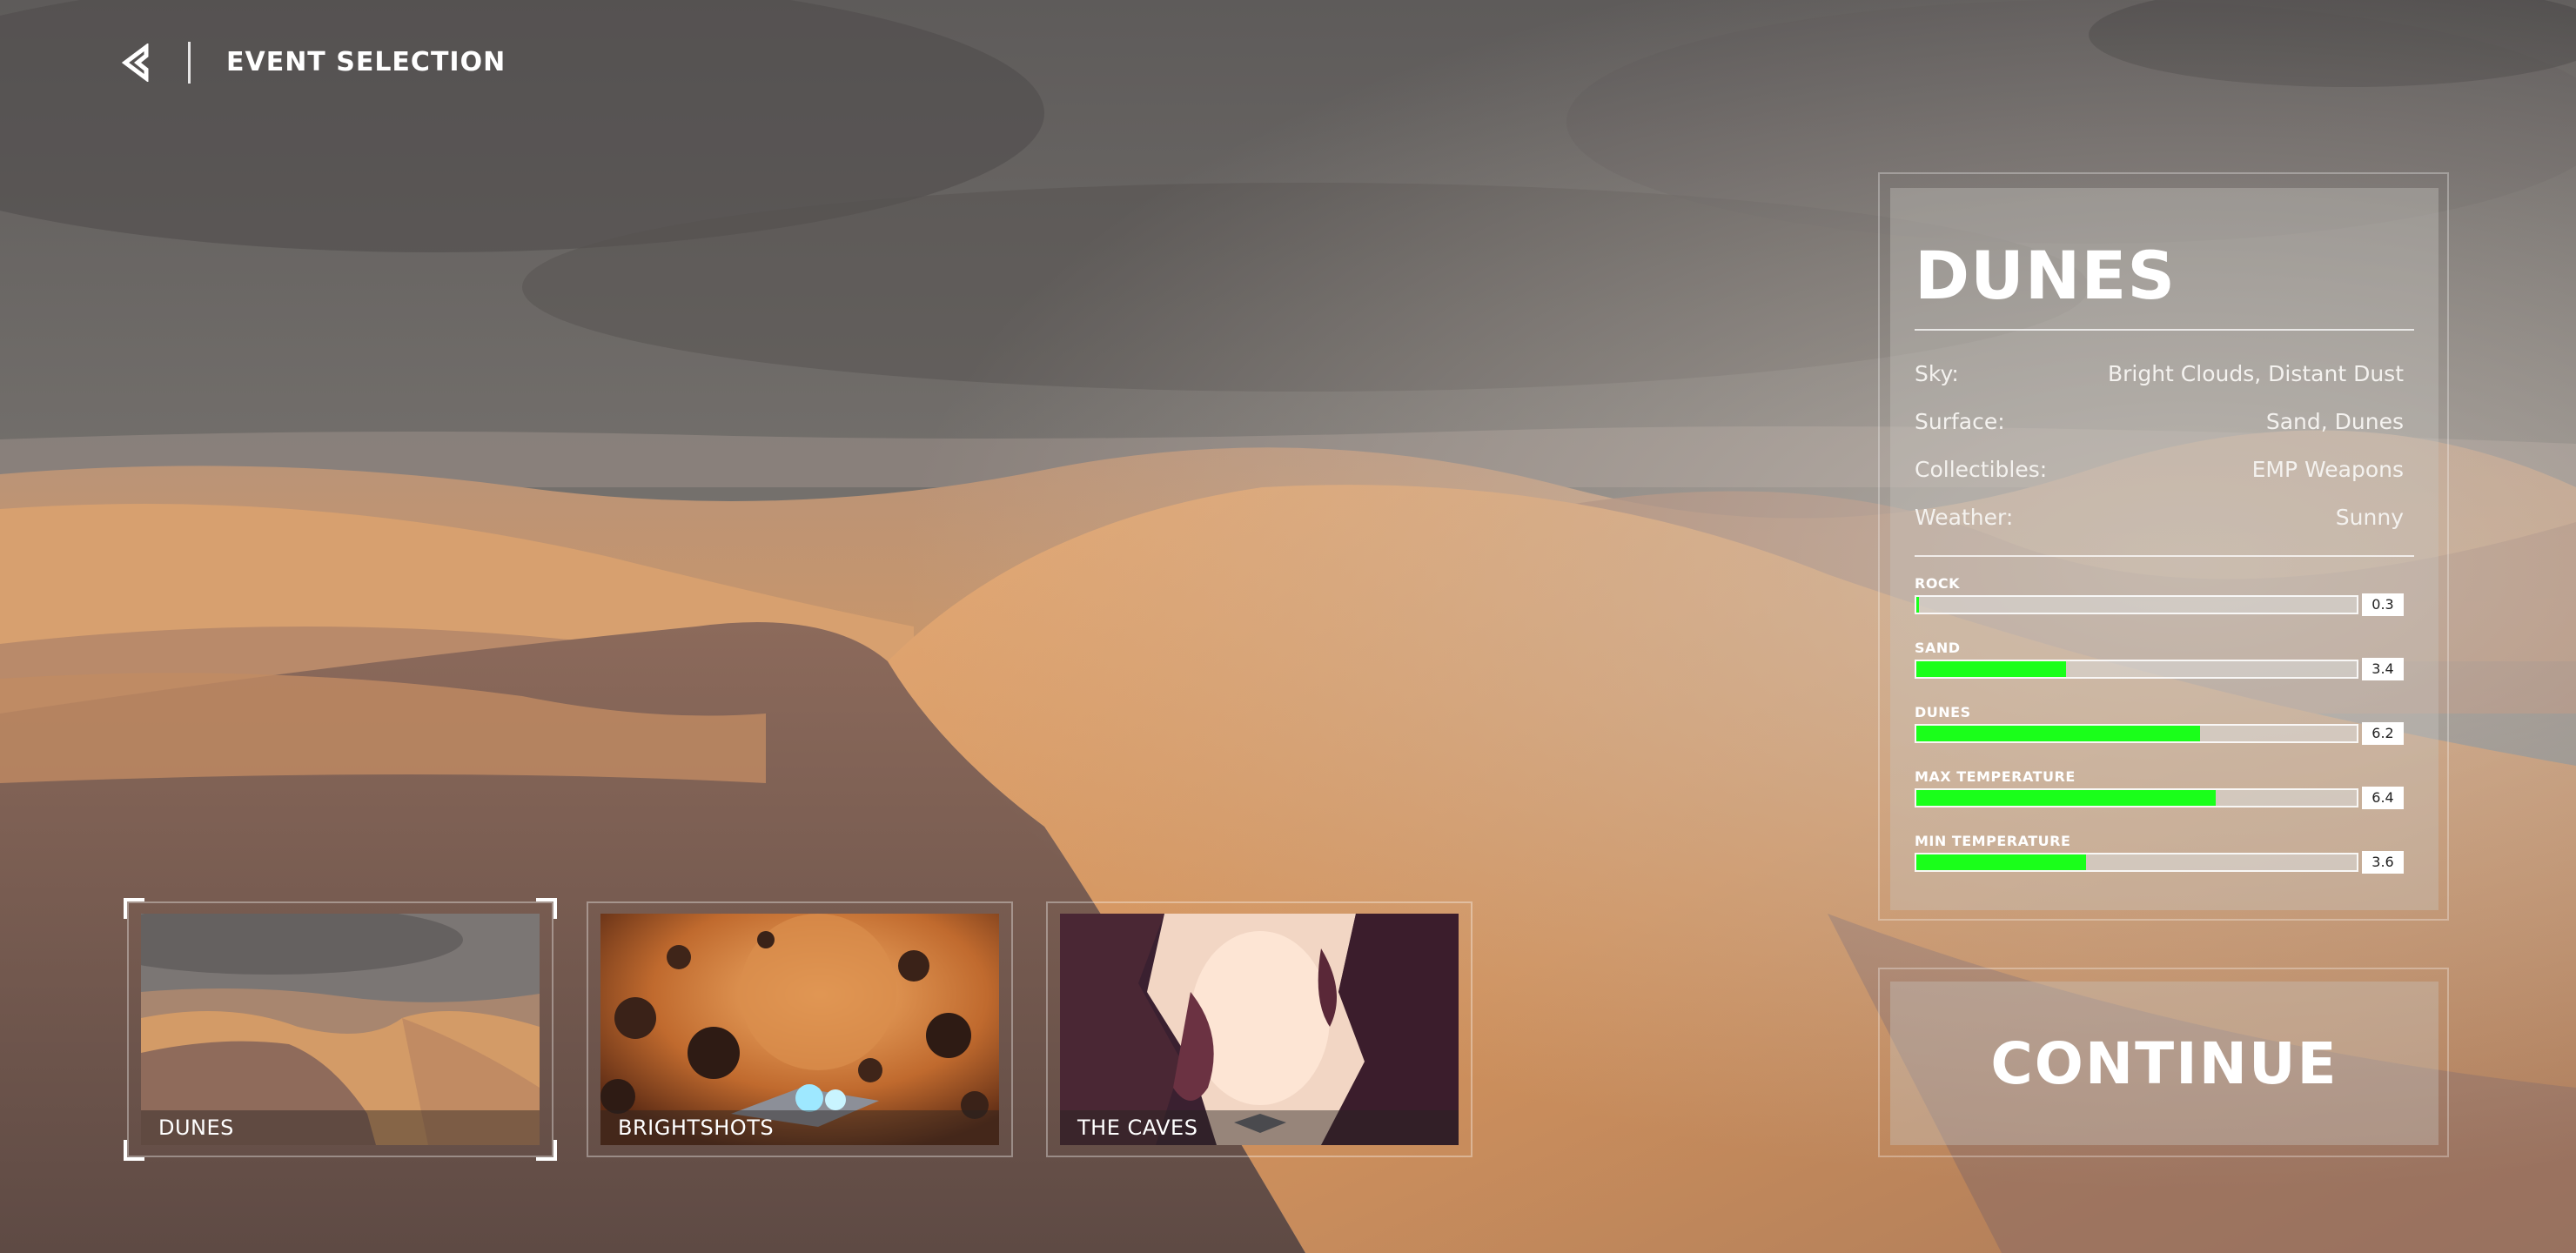  I want to click on stat-value: 6.4, so click(2383, 798).